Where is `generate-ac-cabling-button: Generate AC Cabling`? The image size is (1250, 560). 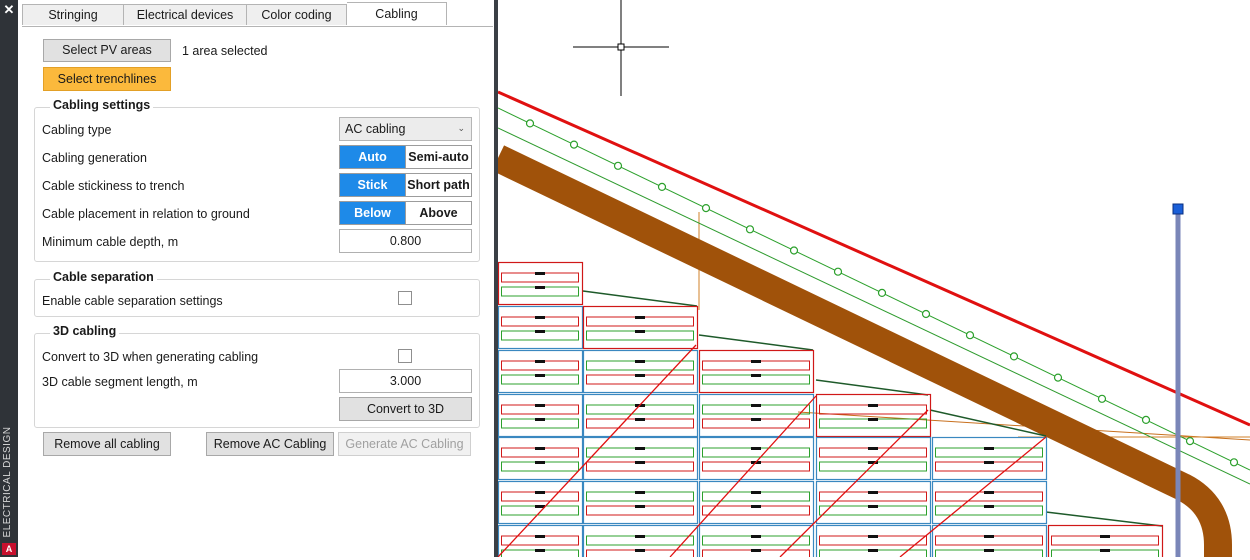 generate-ac-cabling-button: Generate AC Cabling is located at coordinates (404, 444).